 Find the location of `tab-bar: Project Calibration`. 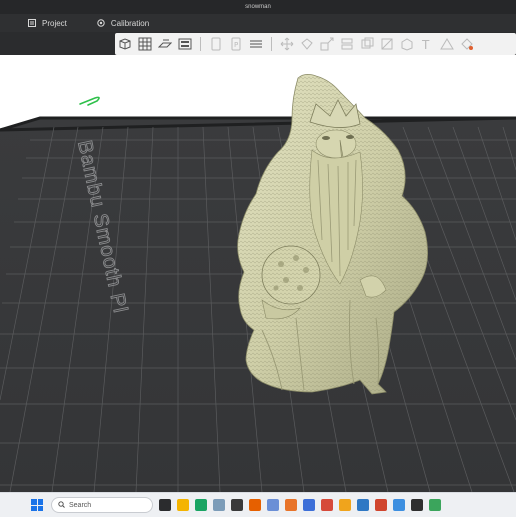

tab-bar: Project Calibration is located at coordinates (258, 23).